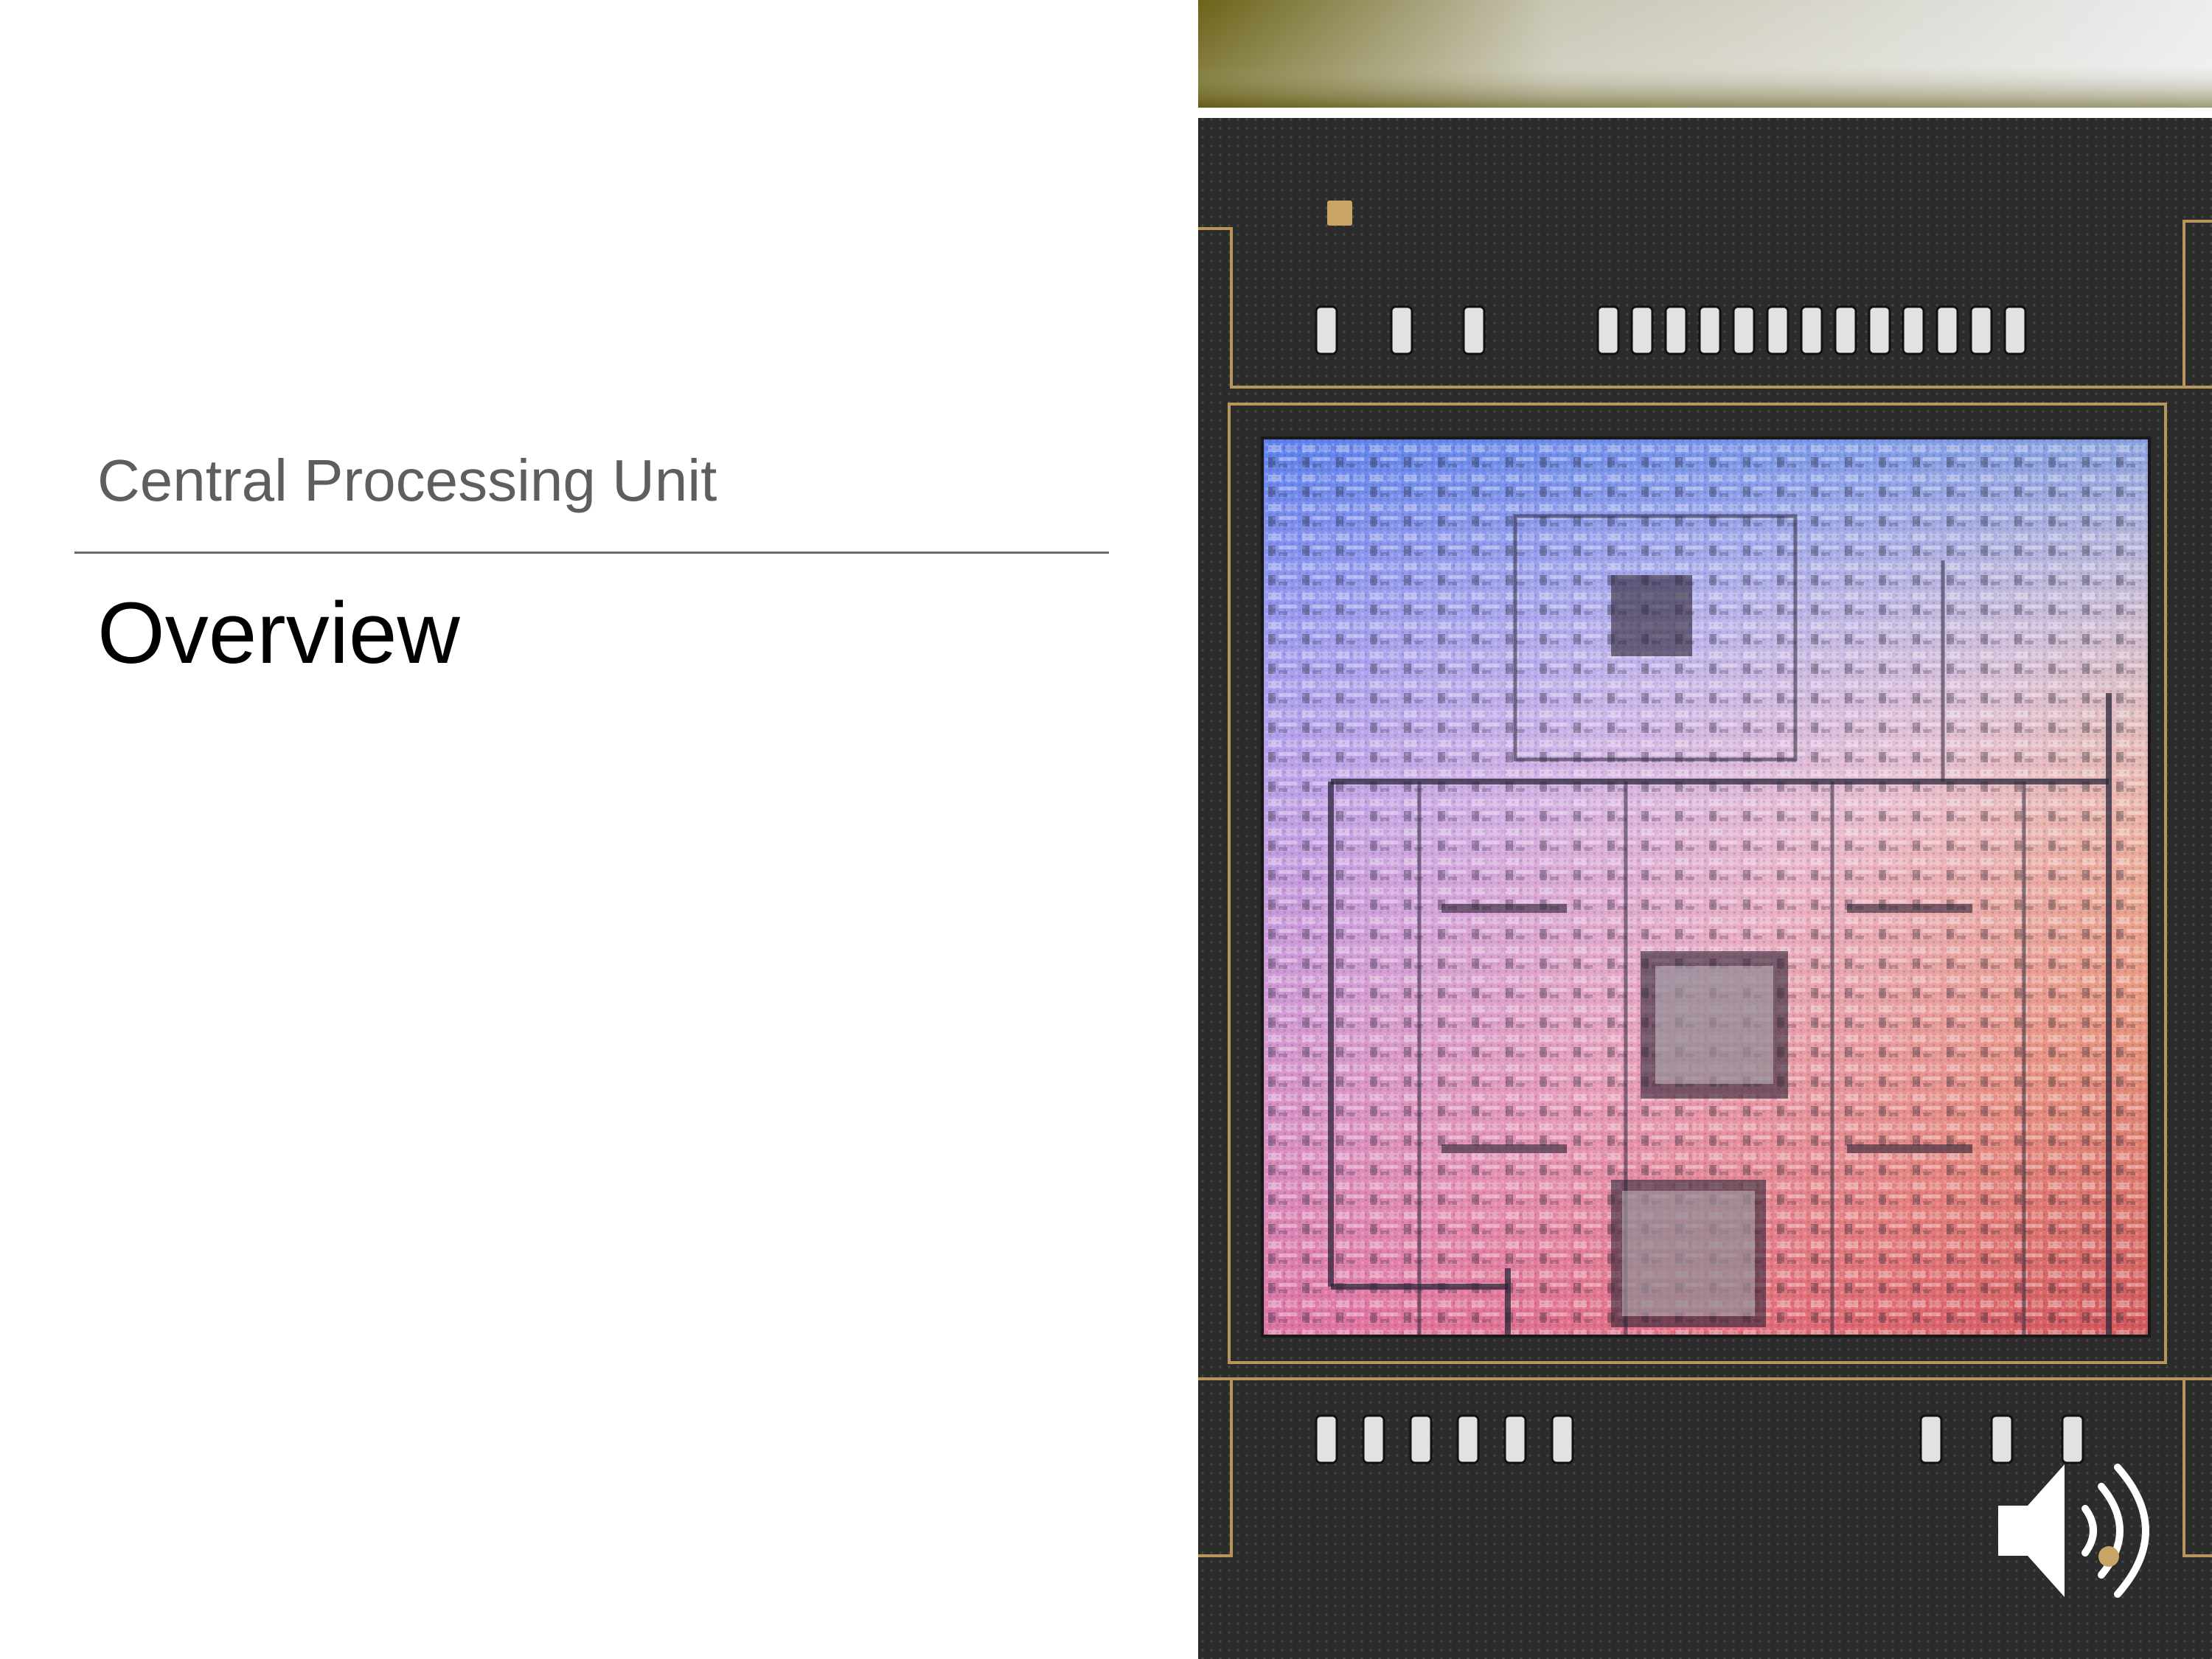  What do you see at coordinates (2079, 1530) in the screenshot?
I see `speaker-icon` at bounding box center [2079, 1530].